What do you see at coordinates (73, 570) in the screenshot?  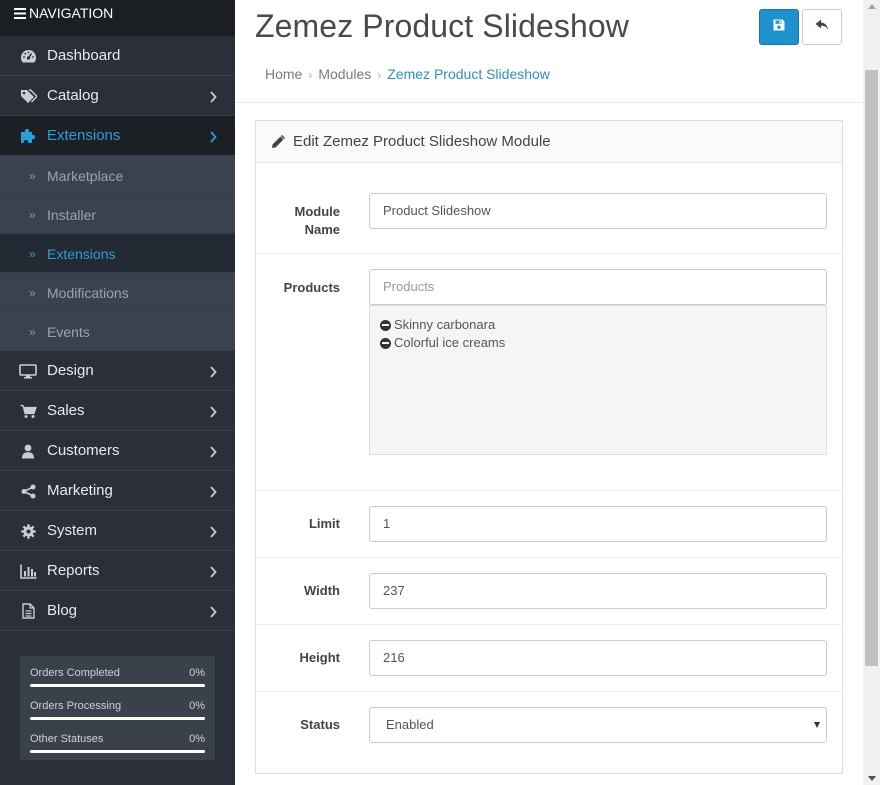 I see `sidebar-item-label: Reports` at bounding box center [73, 570].